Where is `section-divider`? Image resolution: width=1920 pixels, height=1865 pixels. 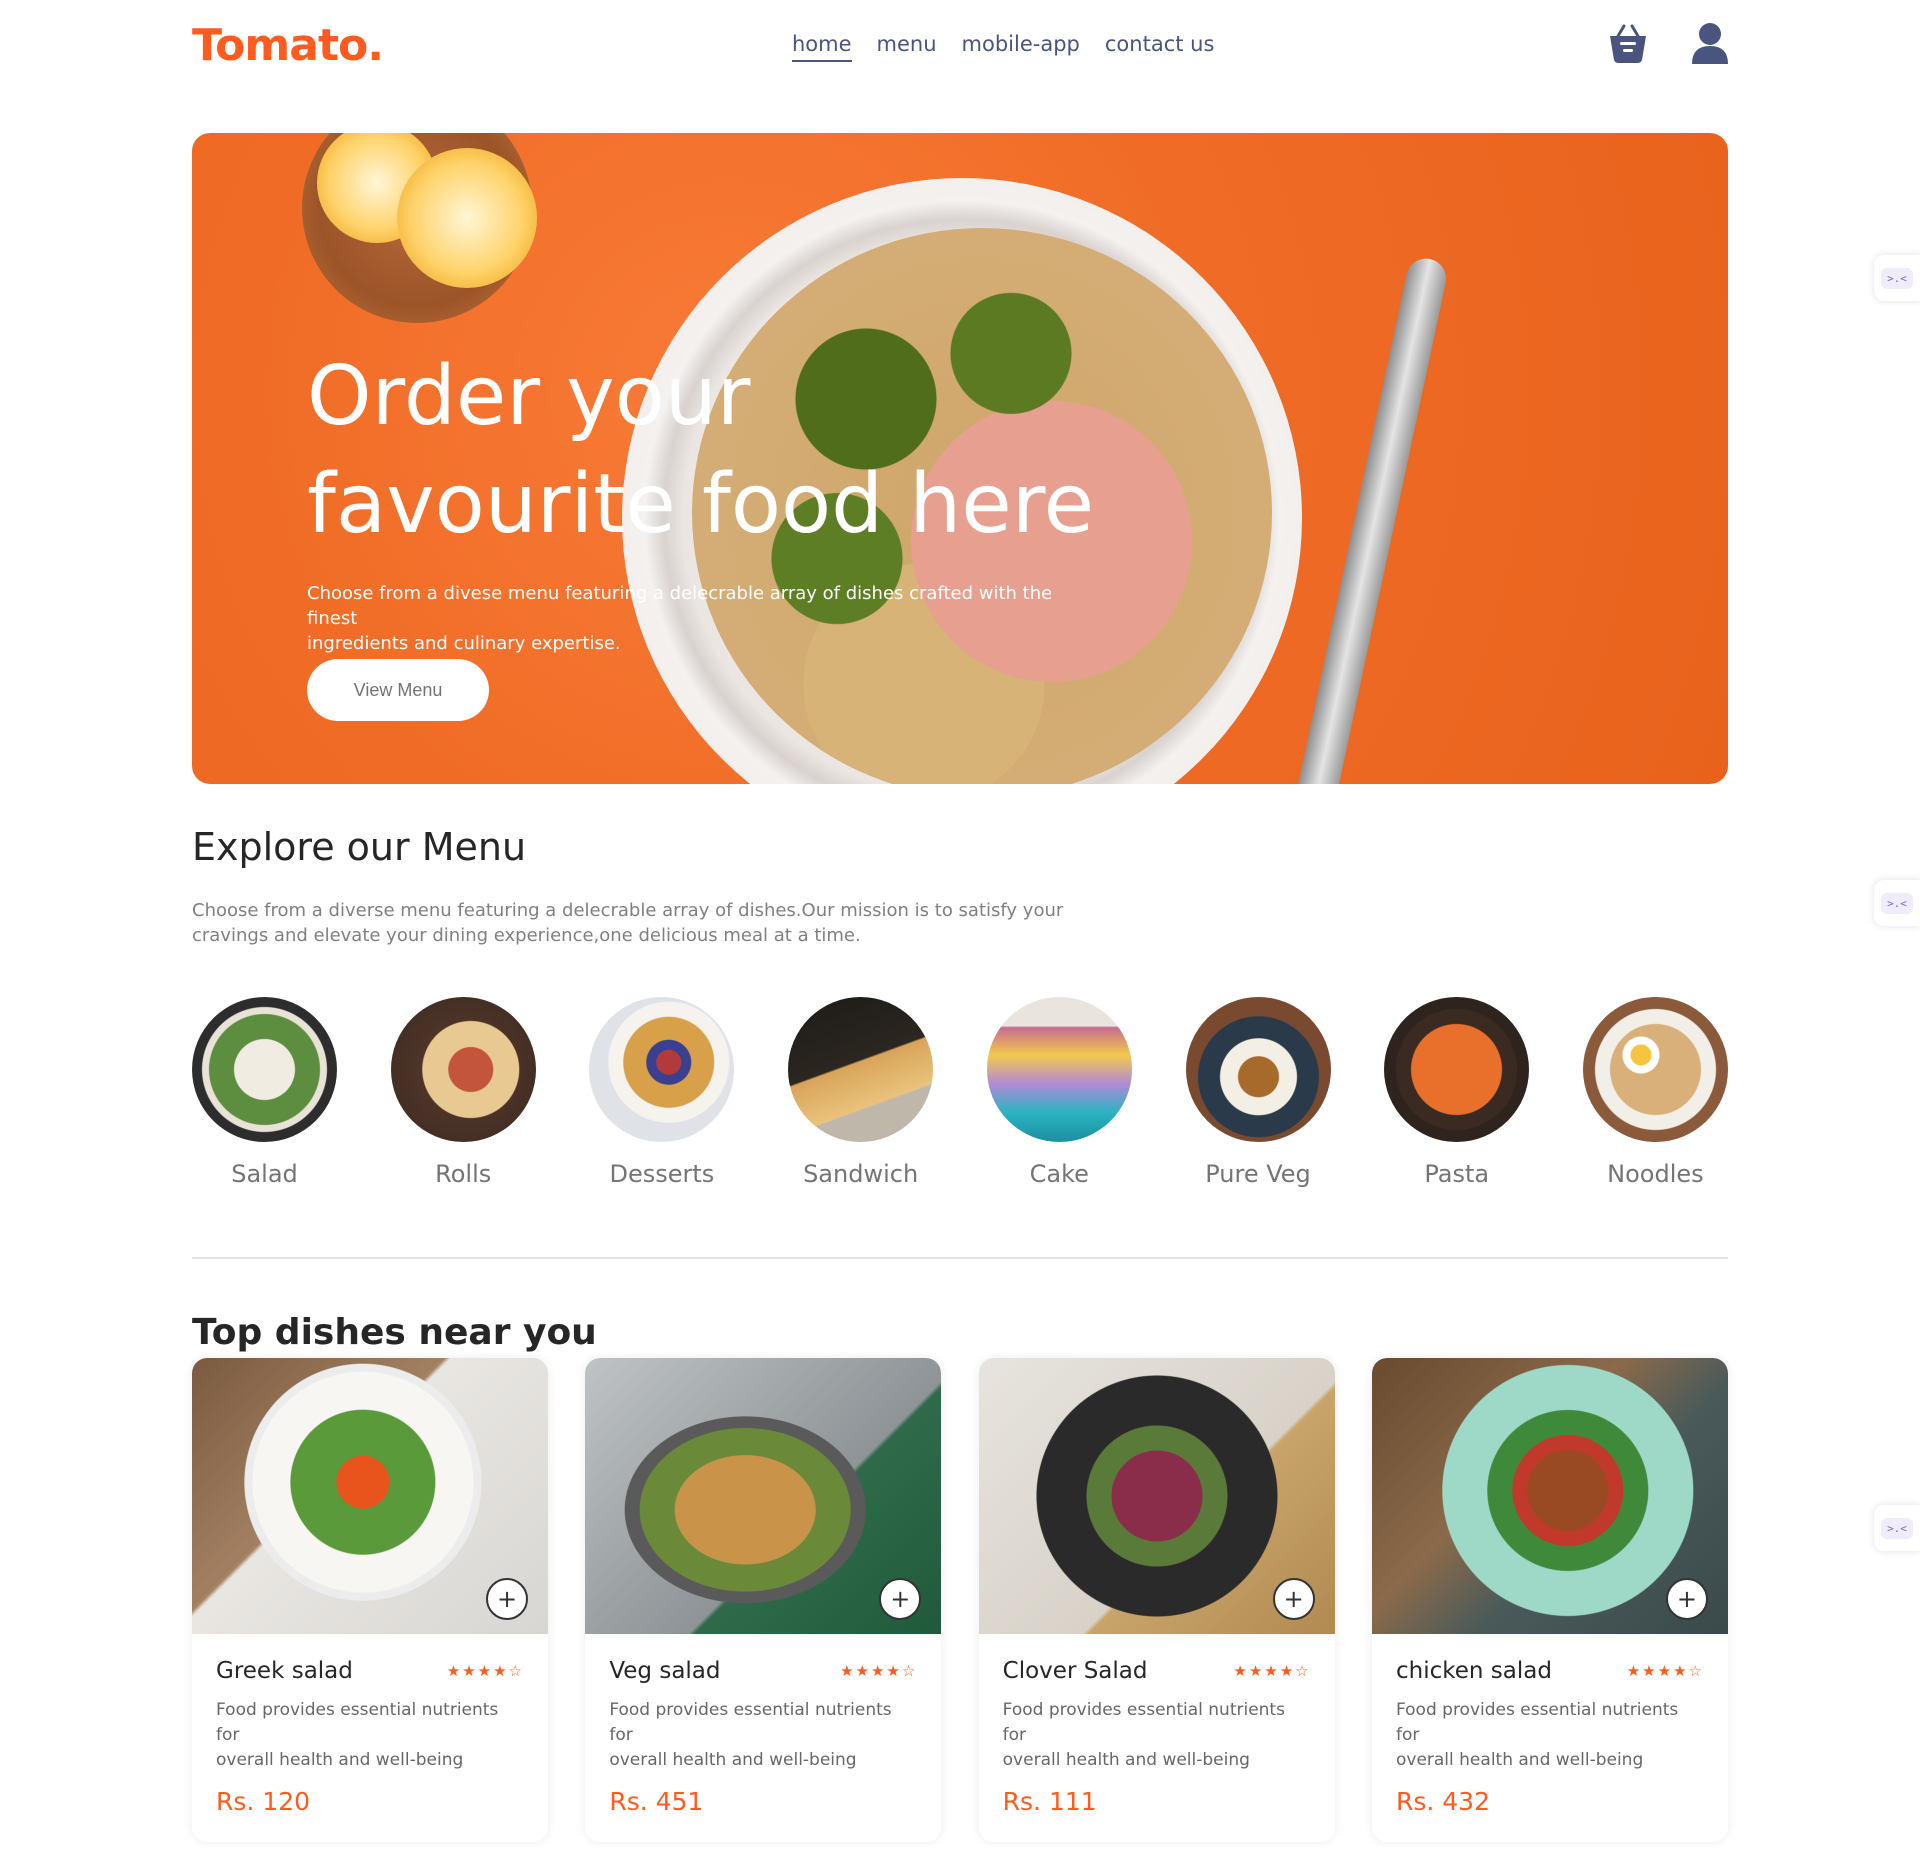 section-divider is located at coordinates (960, 1258).